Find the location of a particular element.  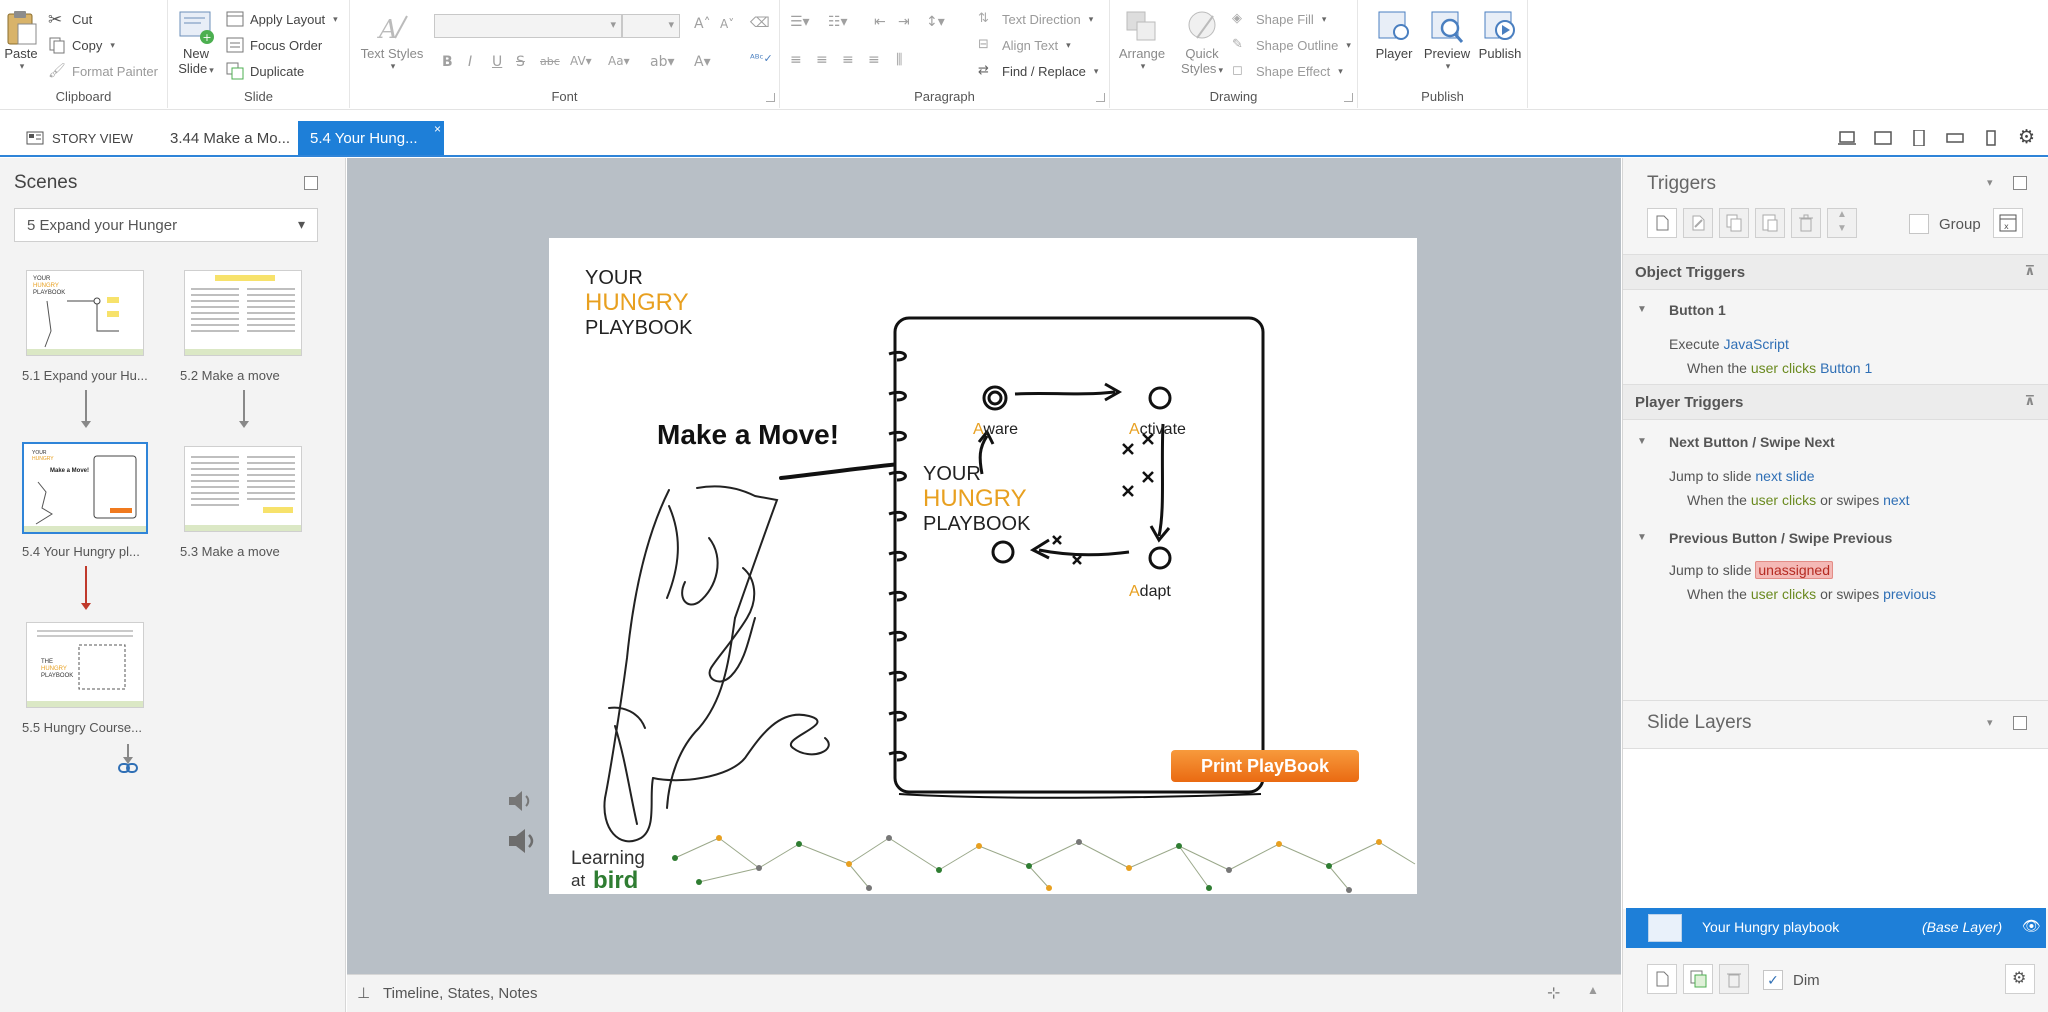

align-text-button: ⊟ Align Text ▾ is located at coordinates (1024, 45).